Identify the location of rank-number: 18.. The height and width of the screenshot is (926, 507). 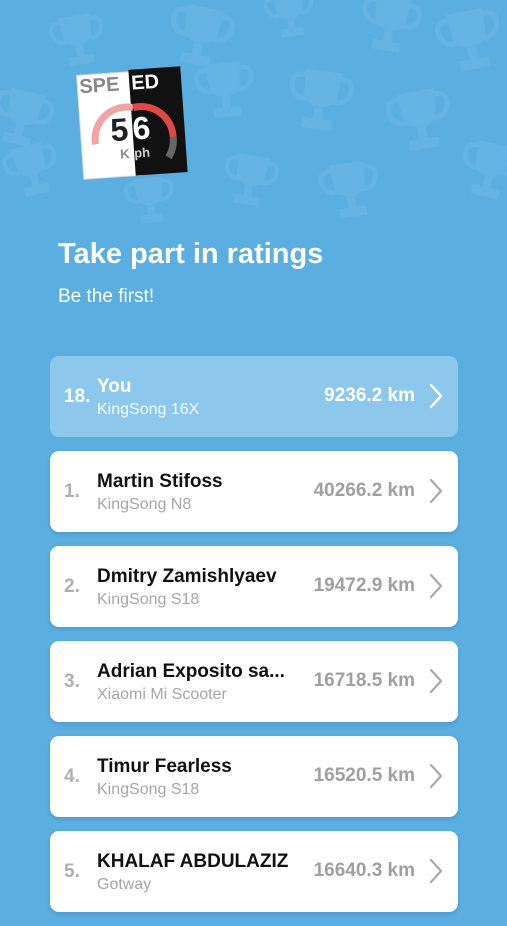
(77, 396).